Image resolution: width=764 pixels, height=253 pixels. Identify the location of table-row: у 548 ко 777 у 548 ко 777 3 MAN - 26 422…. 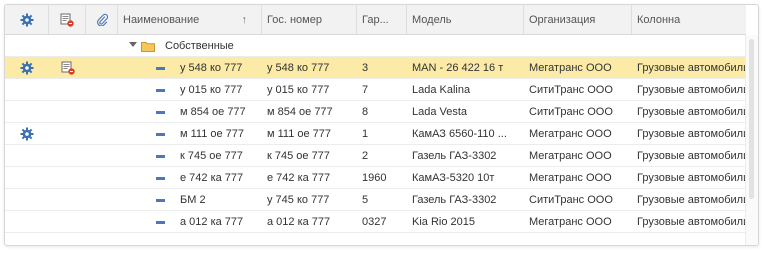
(375, 68).